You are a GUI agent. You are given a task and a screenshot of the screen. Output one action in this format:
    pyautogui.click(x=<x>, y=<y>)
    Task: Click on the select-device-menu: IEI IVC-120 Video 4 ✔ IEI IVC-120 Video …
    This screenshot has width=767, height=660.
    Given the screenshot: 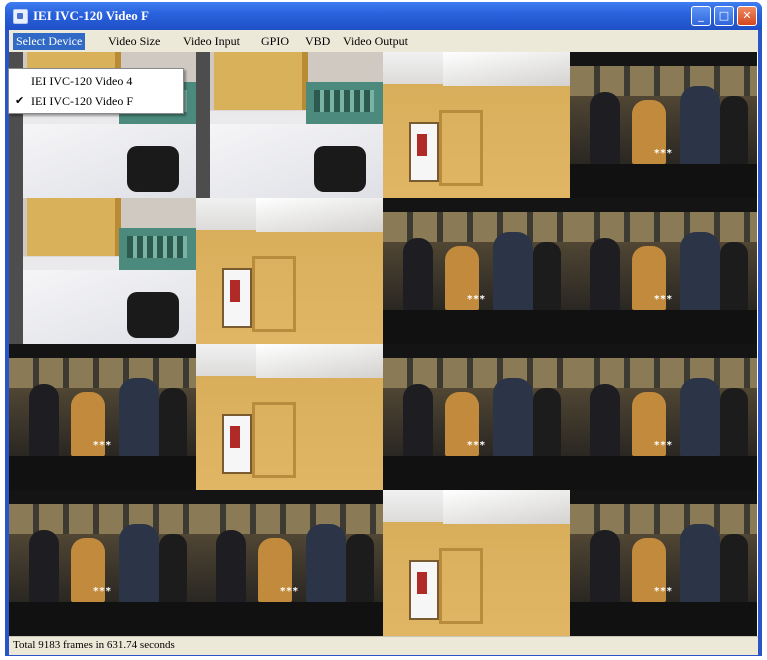 What is the action you would take?
    pyautogui.click(x=96, y=91)
    